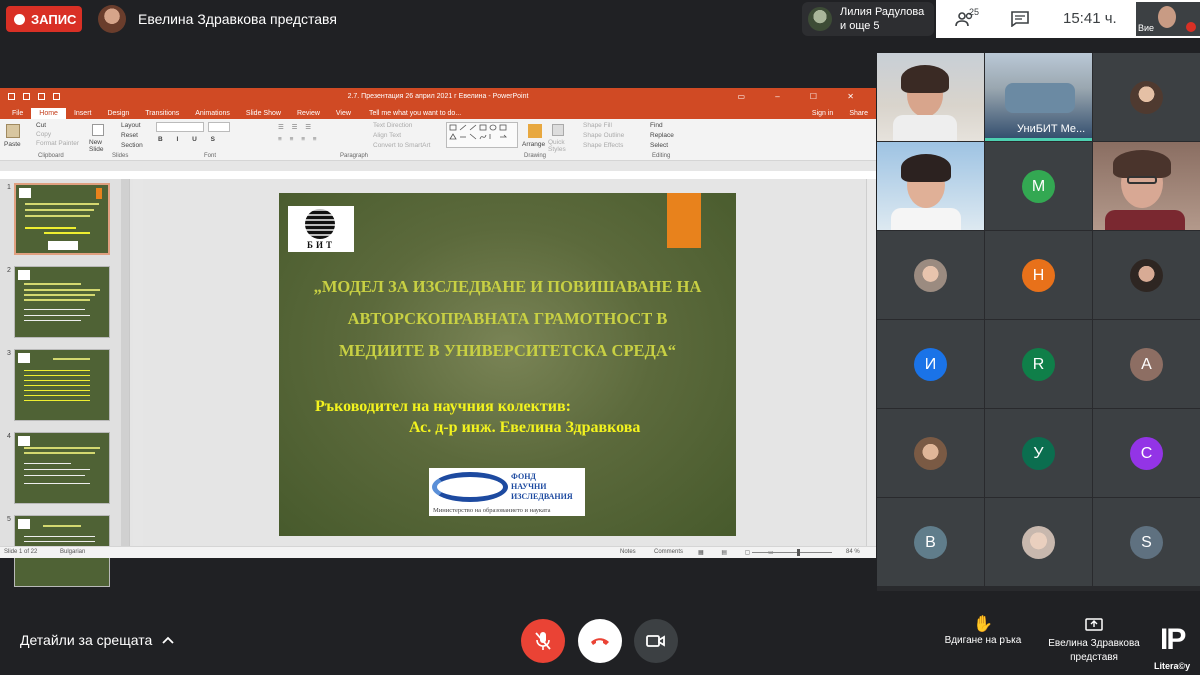 Image resolution: width=1200 pixels, height=675 pixels. Describe the element at coordinates (529, 486) in the screenshot. I see `fund-line: НАУЧНИ` at that location.